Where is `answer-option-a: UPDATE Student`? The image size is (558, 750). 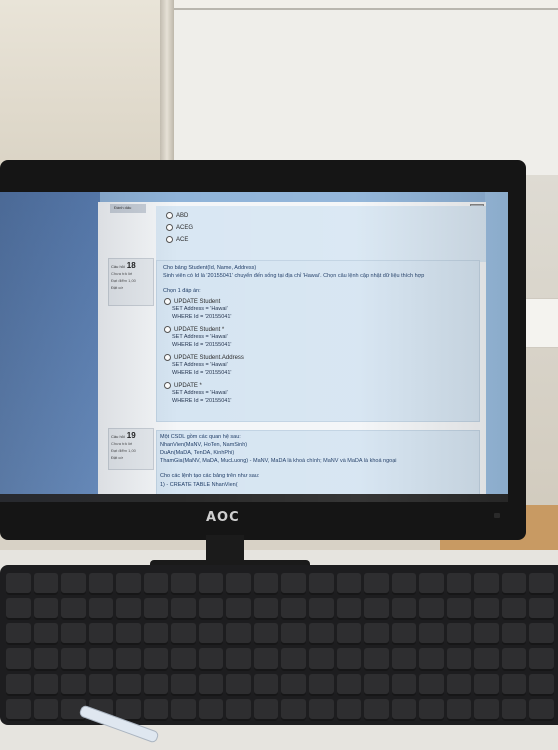 answer-option-a: UPDATE Student is located at coordinates (192, 301).